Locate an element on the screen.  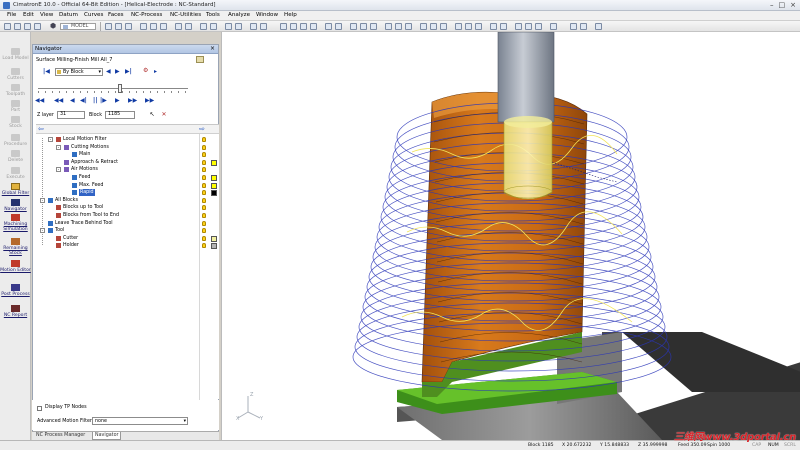
menu-edit: Edit is located at coordinates (28, 15).